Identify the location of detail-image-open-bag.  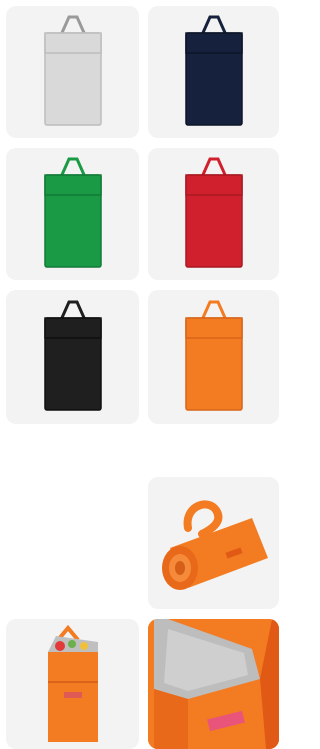
(72, 684).